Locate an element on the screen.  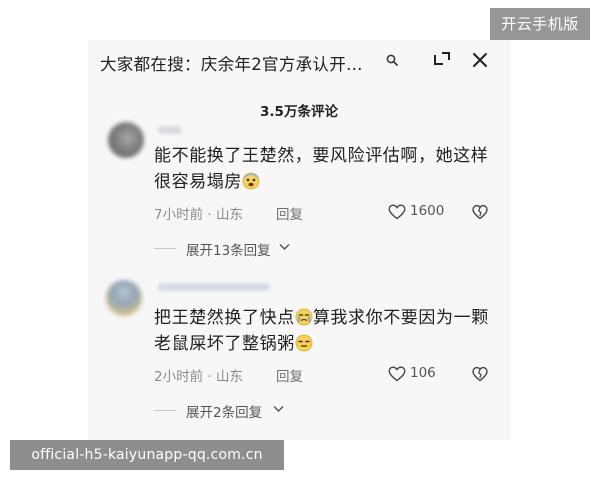
like-count: 106 is located at coordinates (423, 373).